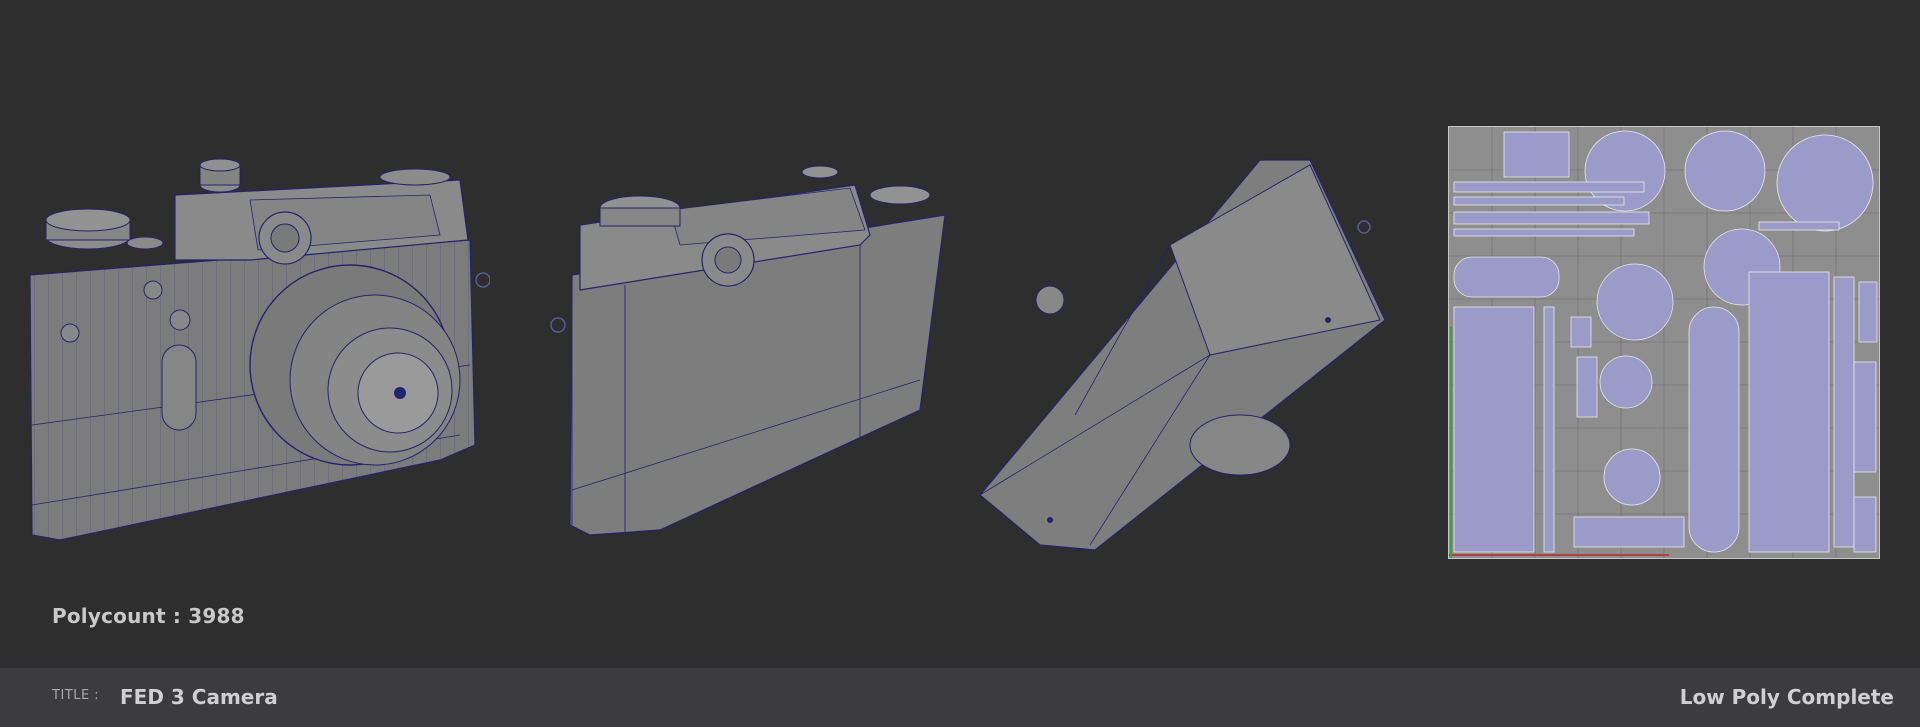 The image size is (1920, 727). I want to click on title-label: TITLE :, so click(76, 695).